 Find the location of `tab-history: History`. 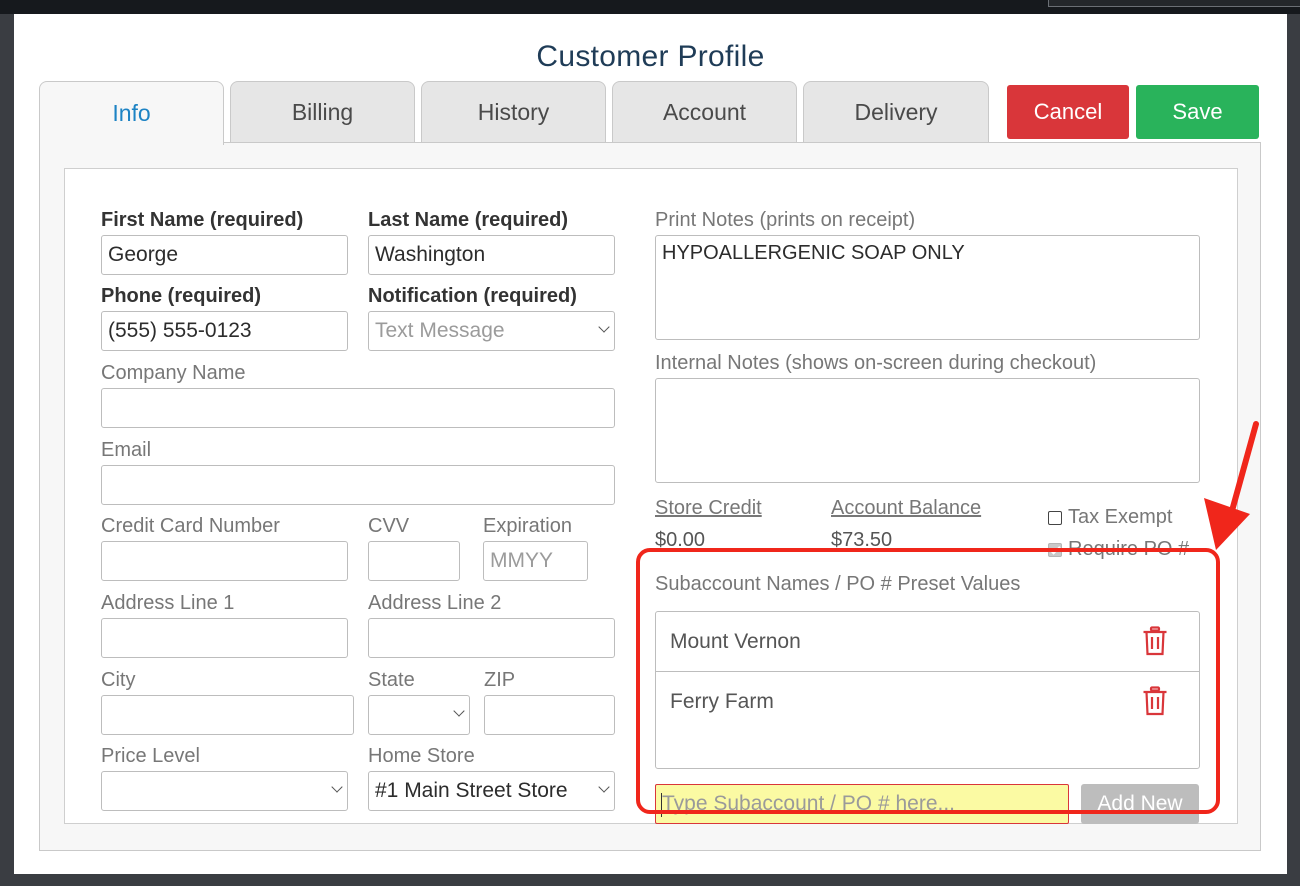

tab-history: History is located at coordinates (513, 112).